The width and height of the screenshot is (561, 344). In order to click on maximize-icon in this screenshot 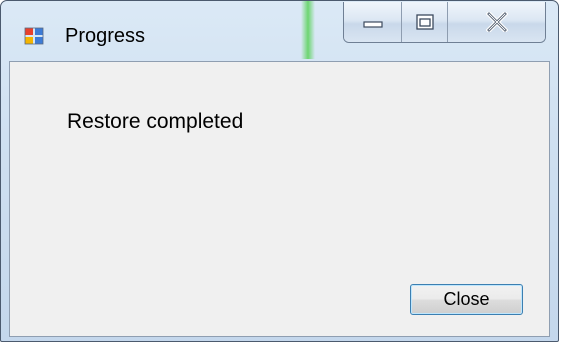, I will do `click(424, 22)`.